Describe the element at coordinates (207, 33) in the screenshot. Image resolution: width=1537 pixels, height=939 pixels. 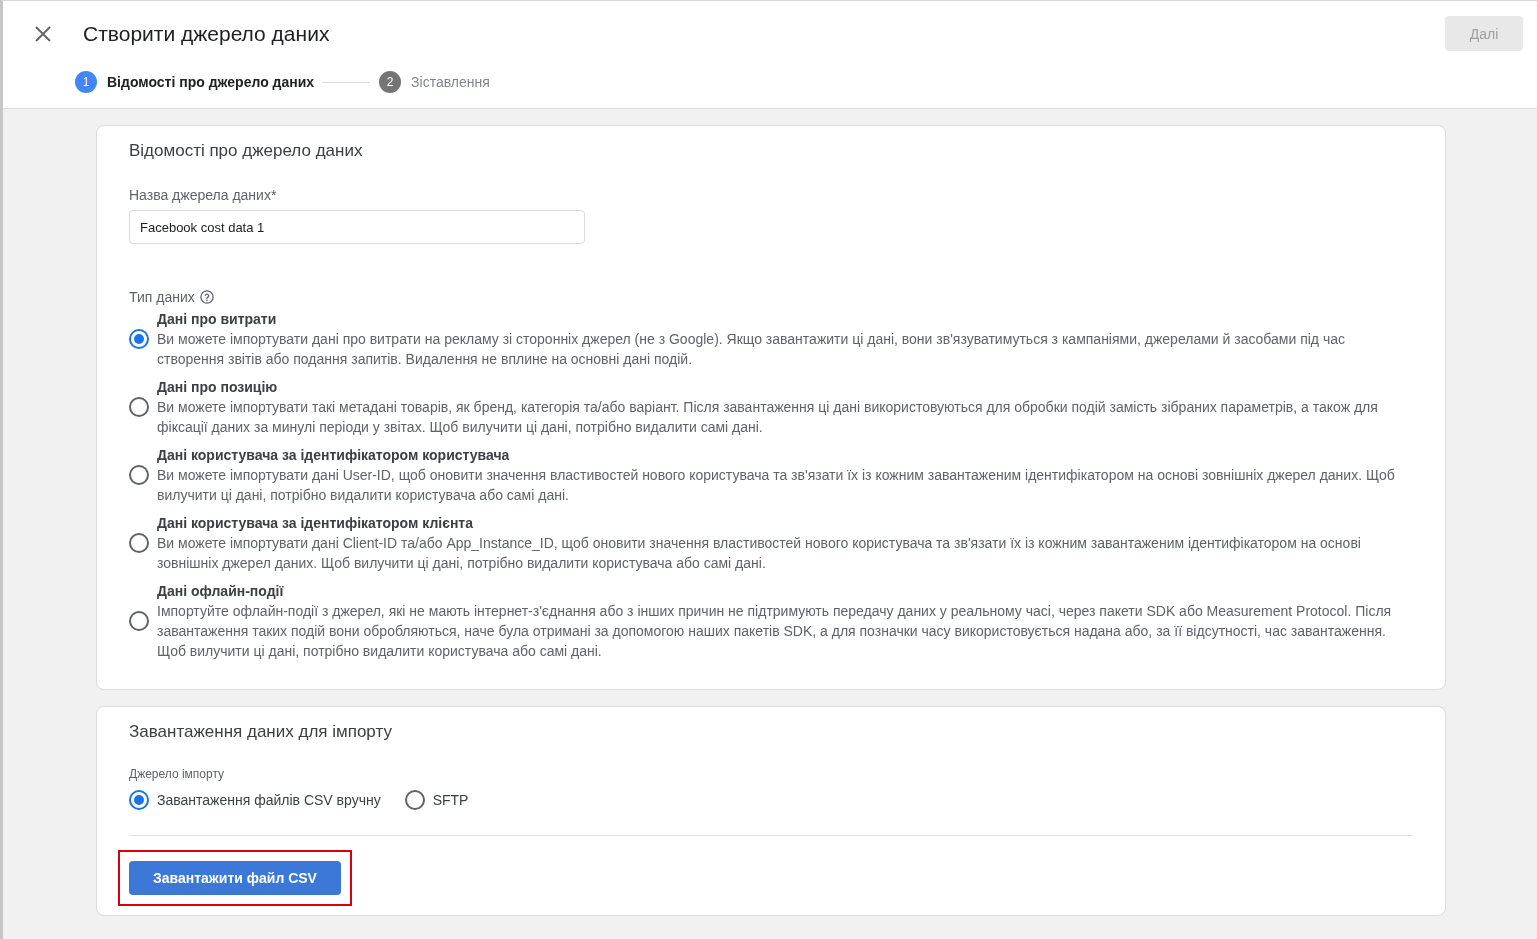
I see `dialog-title: Створити джерело даних` at that location.